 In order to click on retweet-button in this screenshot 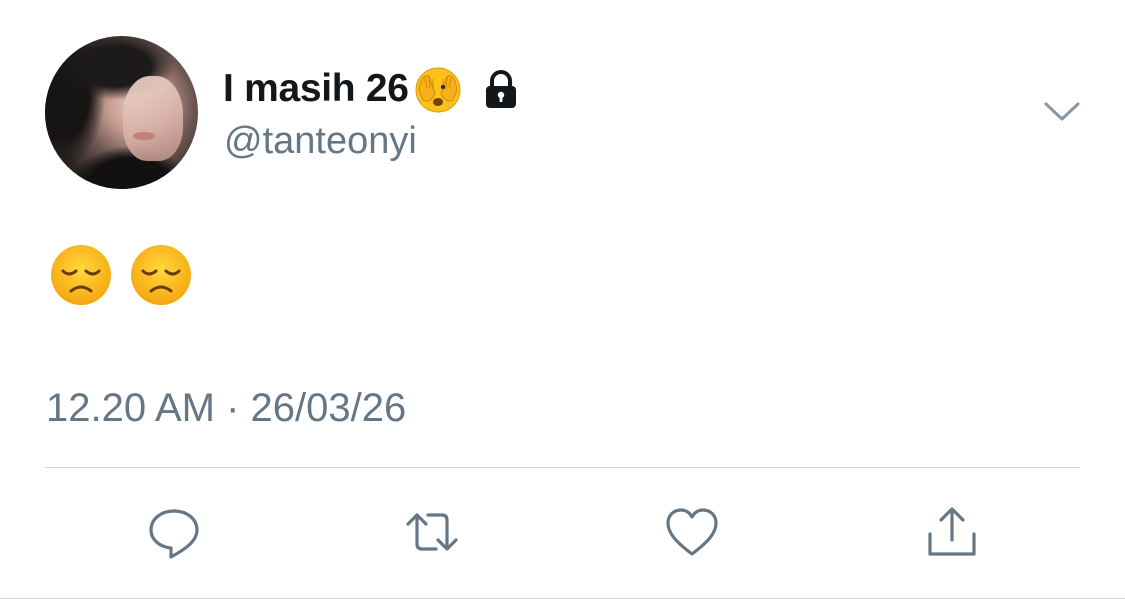, I will do `click(432, 532)`.